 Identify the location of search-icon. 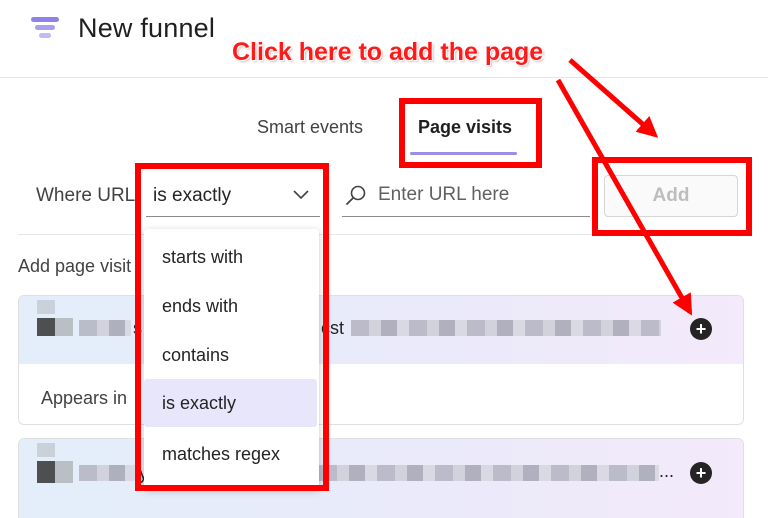
(356, 195).